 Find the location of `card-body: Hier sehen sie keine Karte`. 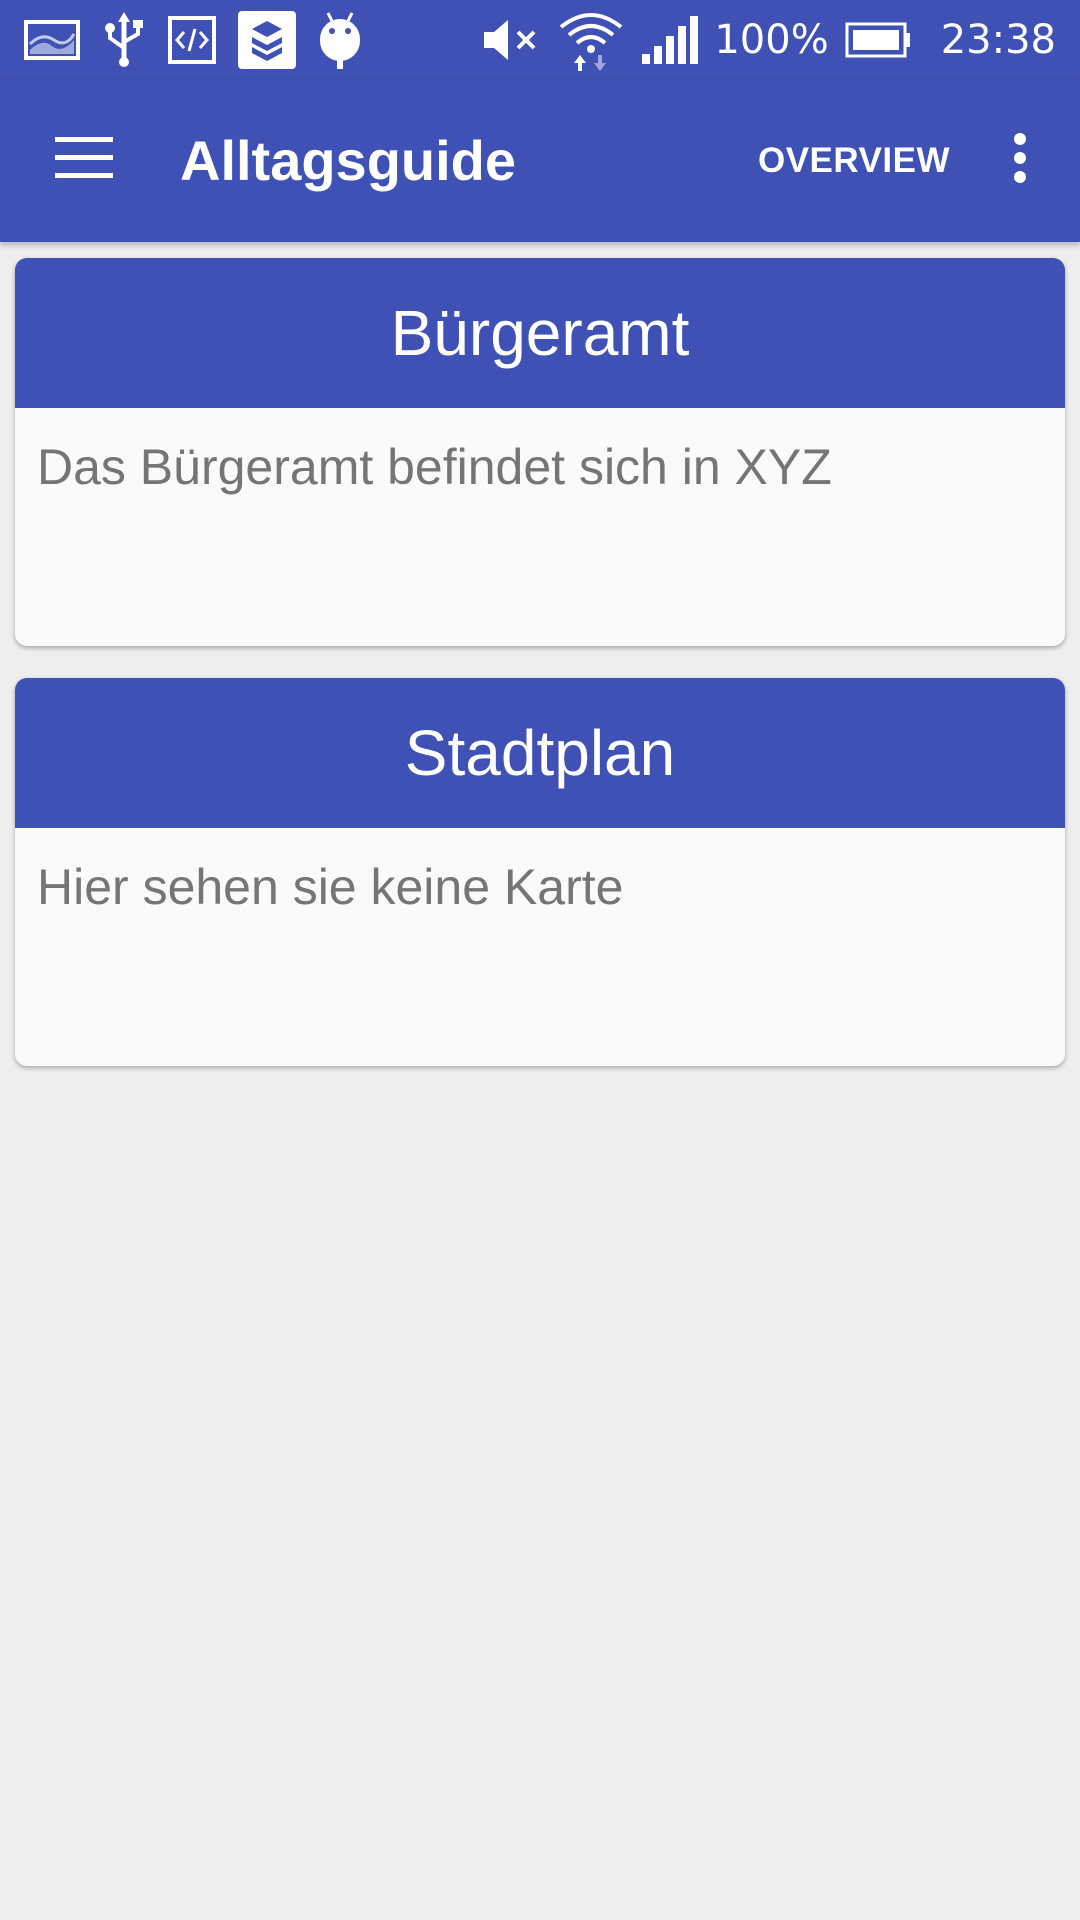

card-body: Hier sehen sie keine Karte is located at coordinates (540, 887).